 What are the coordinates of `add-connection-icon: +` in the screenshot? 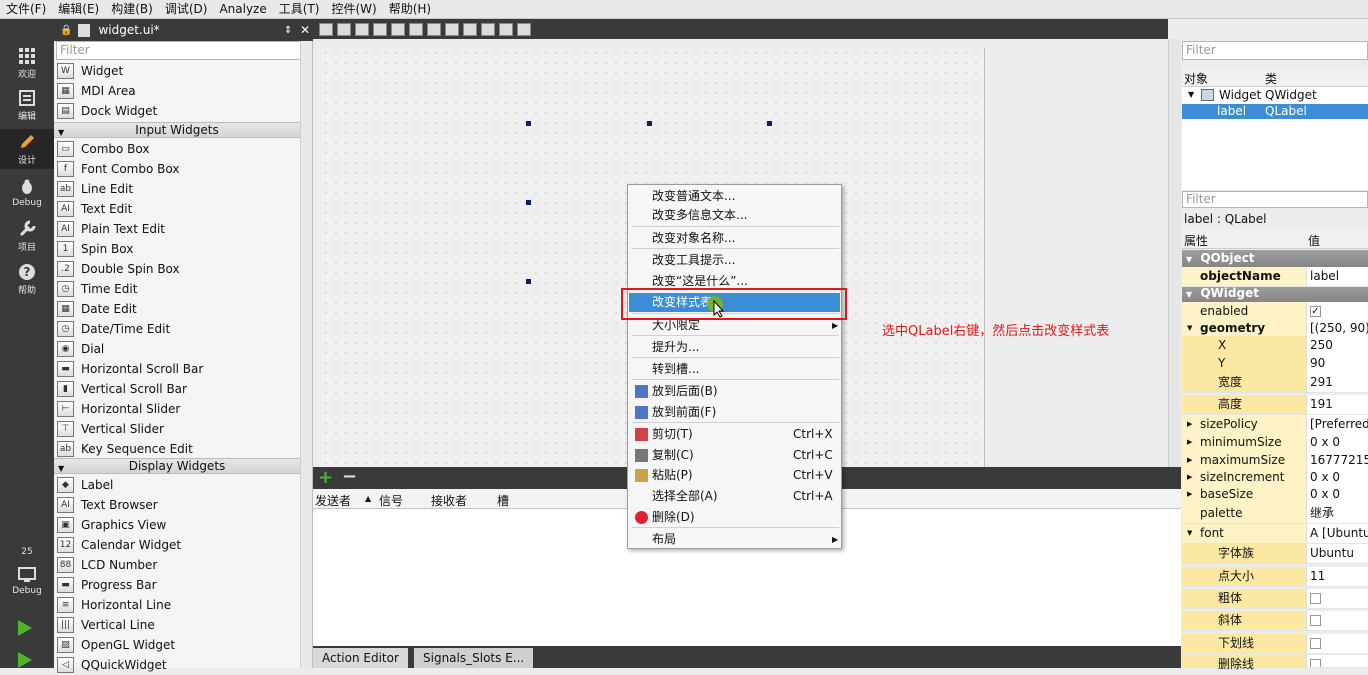 It's located at (325, 478).